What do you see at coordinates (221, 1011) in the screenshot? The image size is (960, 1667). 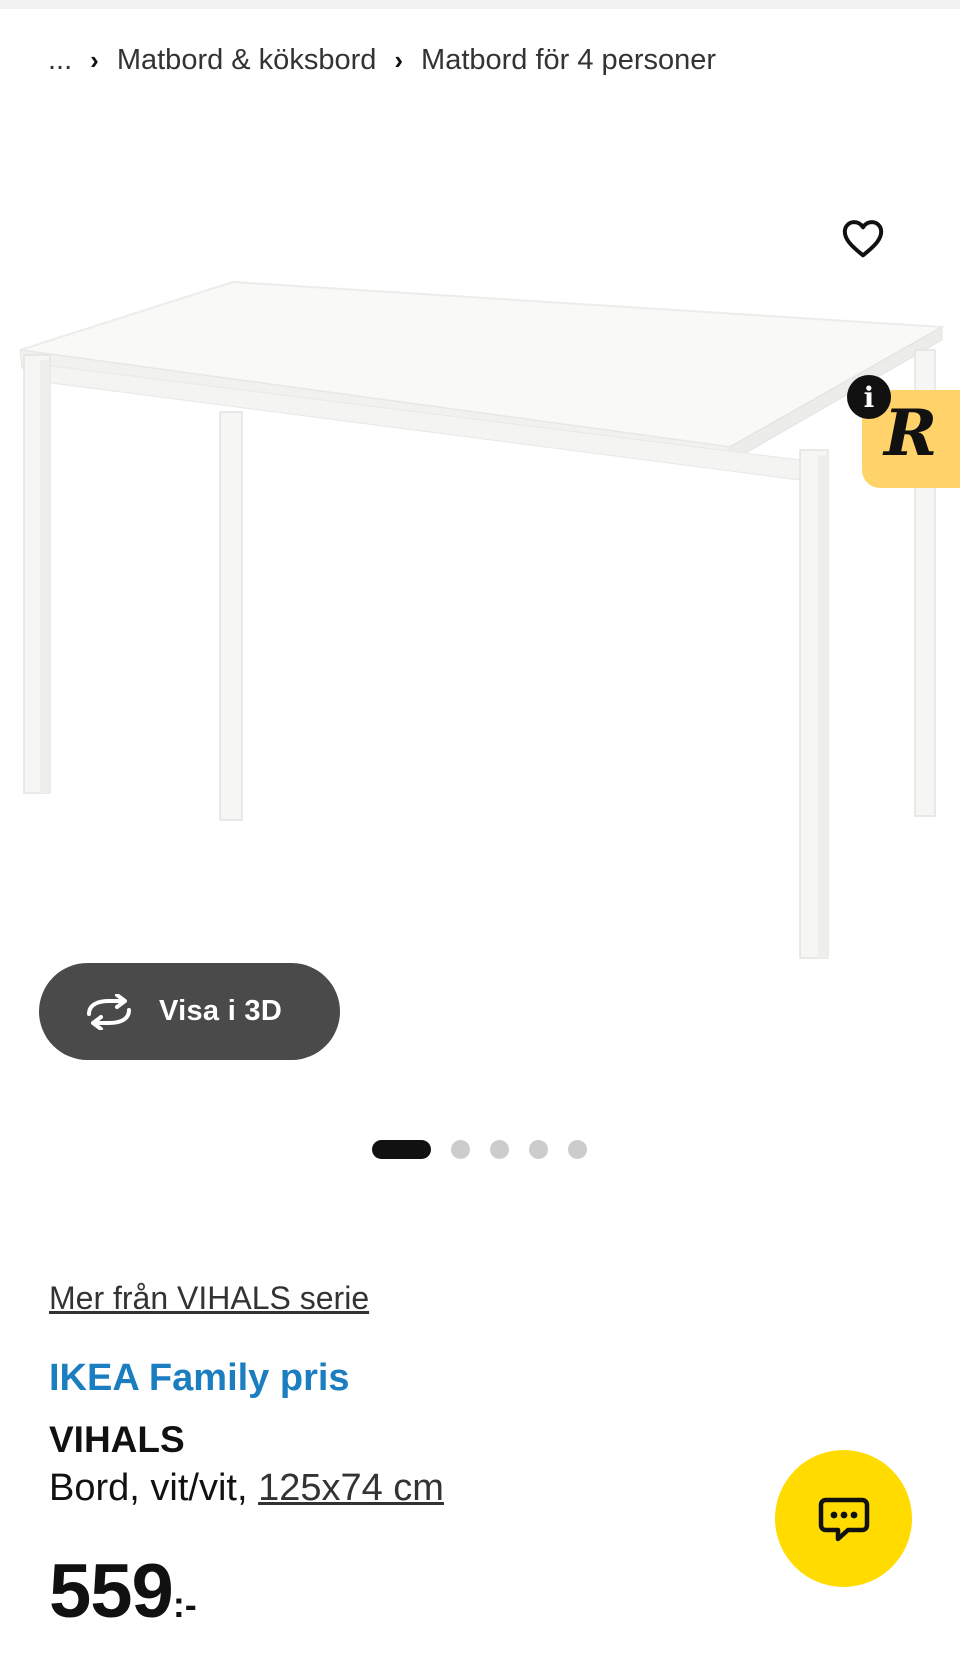 I see `view-3d-label: Visa i 3D` at bounding box center [221, 1011].